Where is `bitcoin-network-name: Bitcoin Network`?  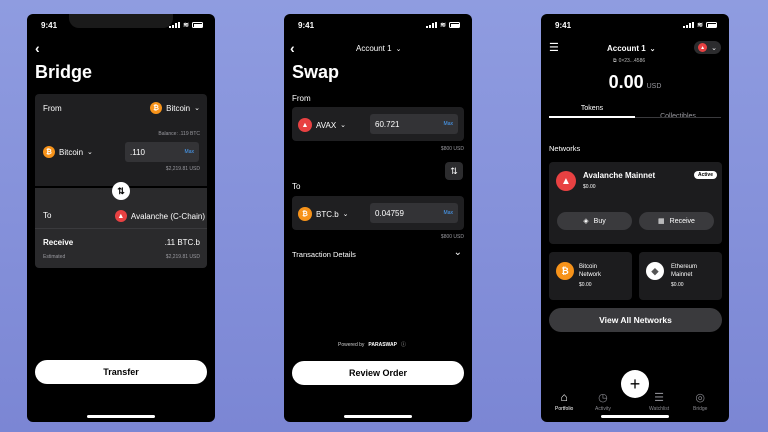 bitcoin-network-name: Bitcoin Network is located at coordinates (590, 271).